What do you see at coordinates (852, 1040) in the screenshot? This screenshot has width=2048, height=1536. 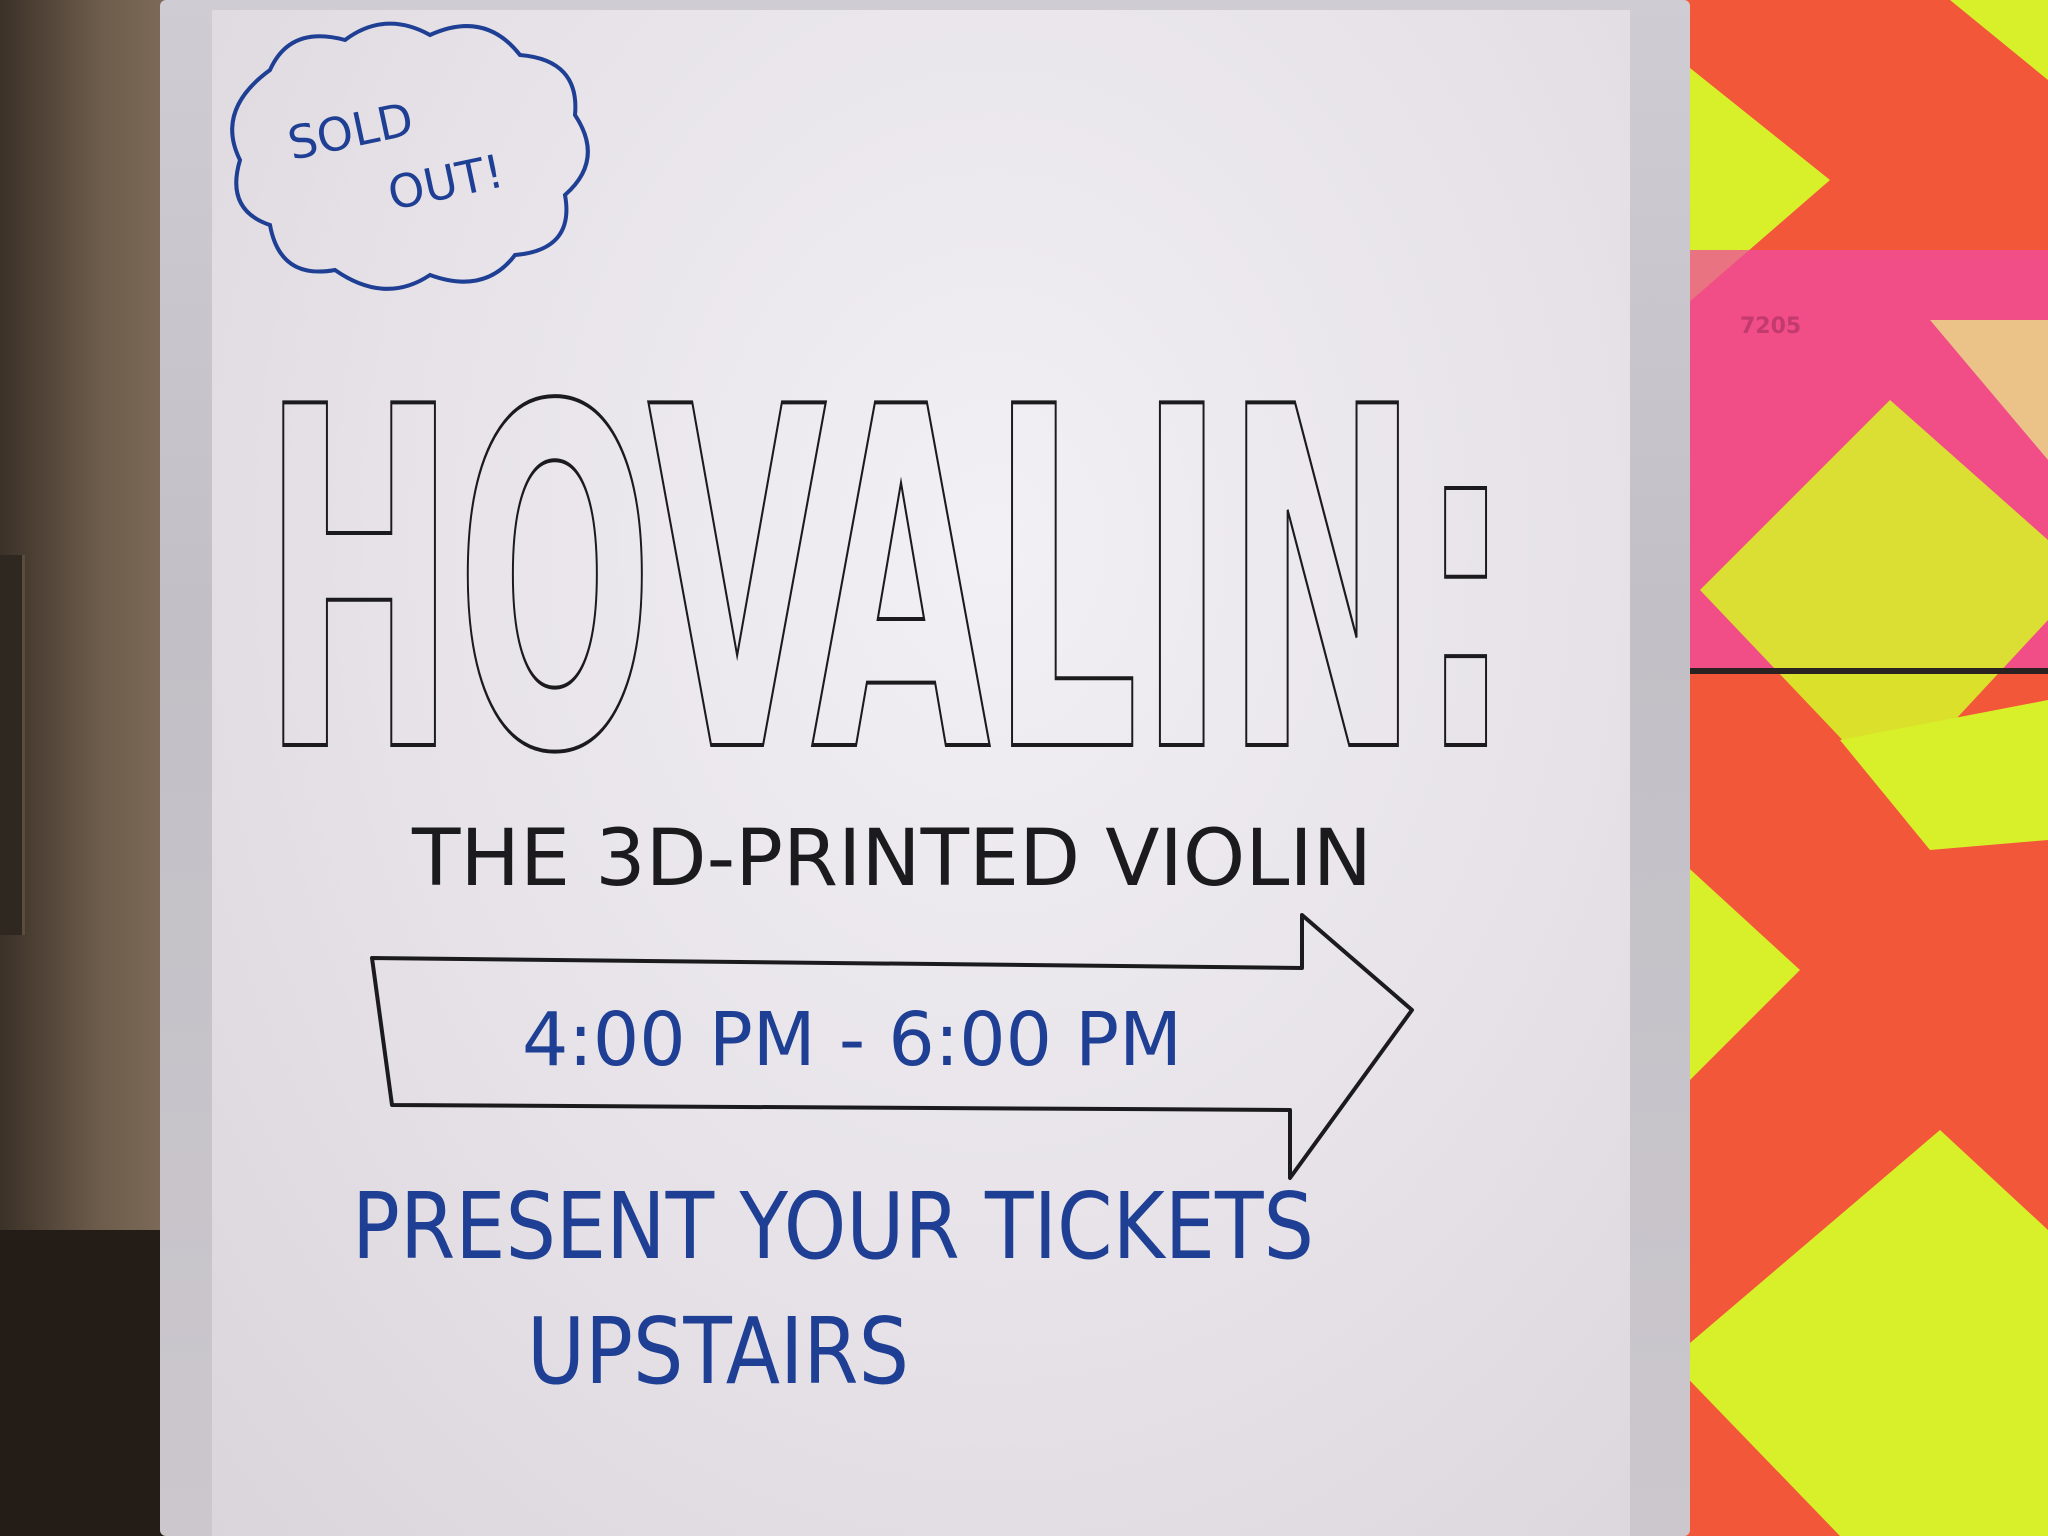 I see `time-range-text: 4:00 PM - 6:00 PM` at bounding box center [852, 1040].